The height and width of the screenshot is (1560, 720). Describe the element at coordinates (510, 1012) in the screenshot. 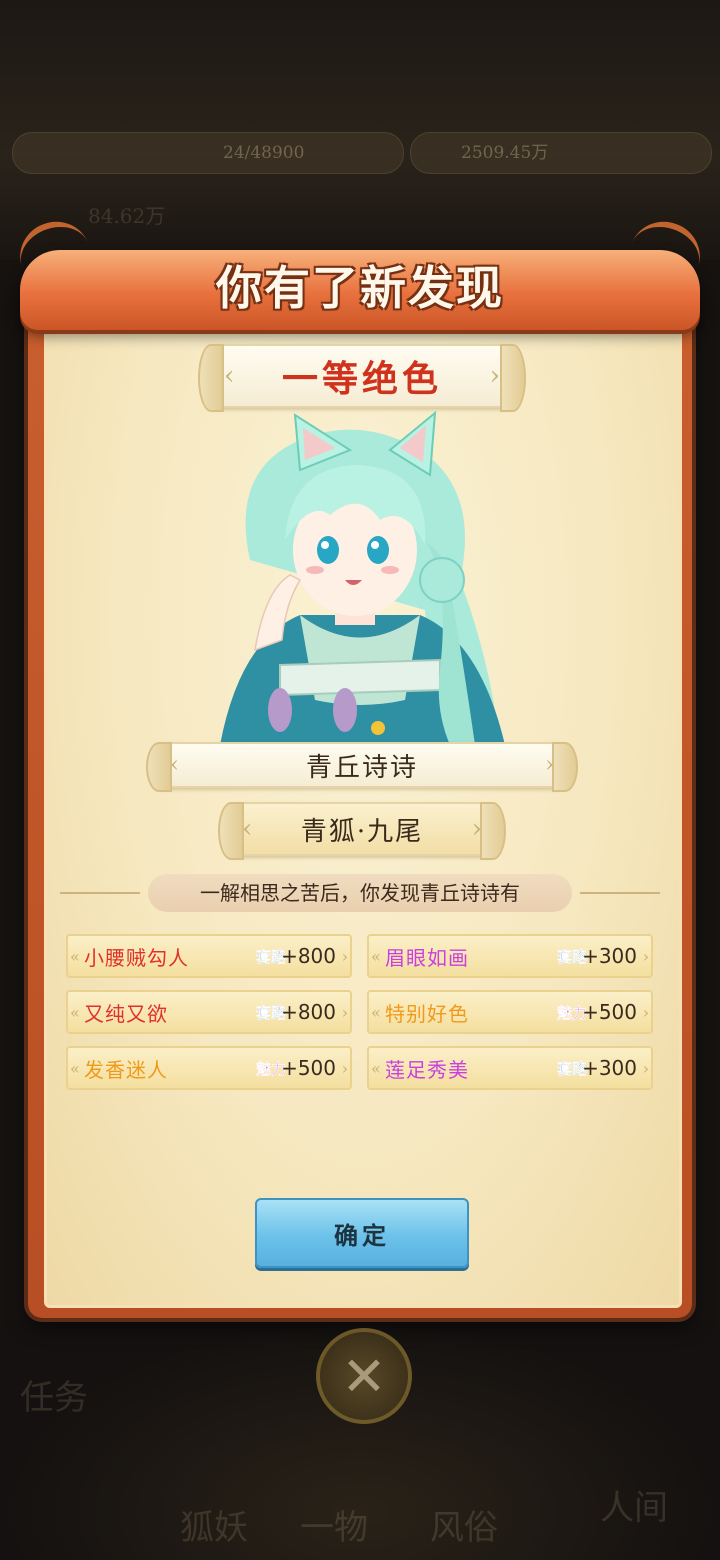

I see `trait-item: « 特别好色 魅力 +500 ›` at that location.